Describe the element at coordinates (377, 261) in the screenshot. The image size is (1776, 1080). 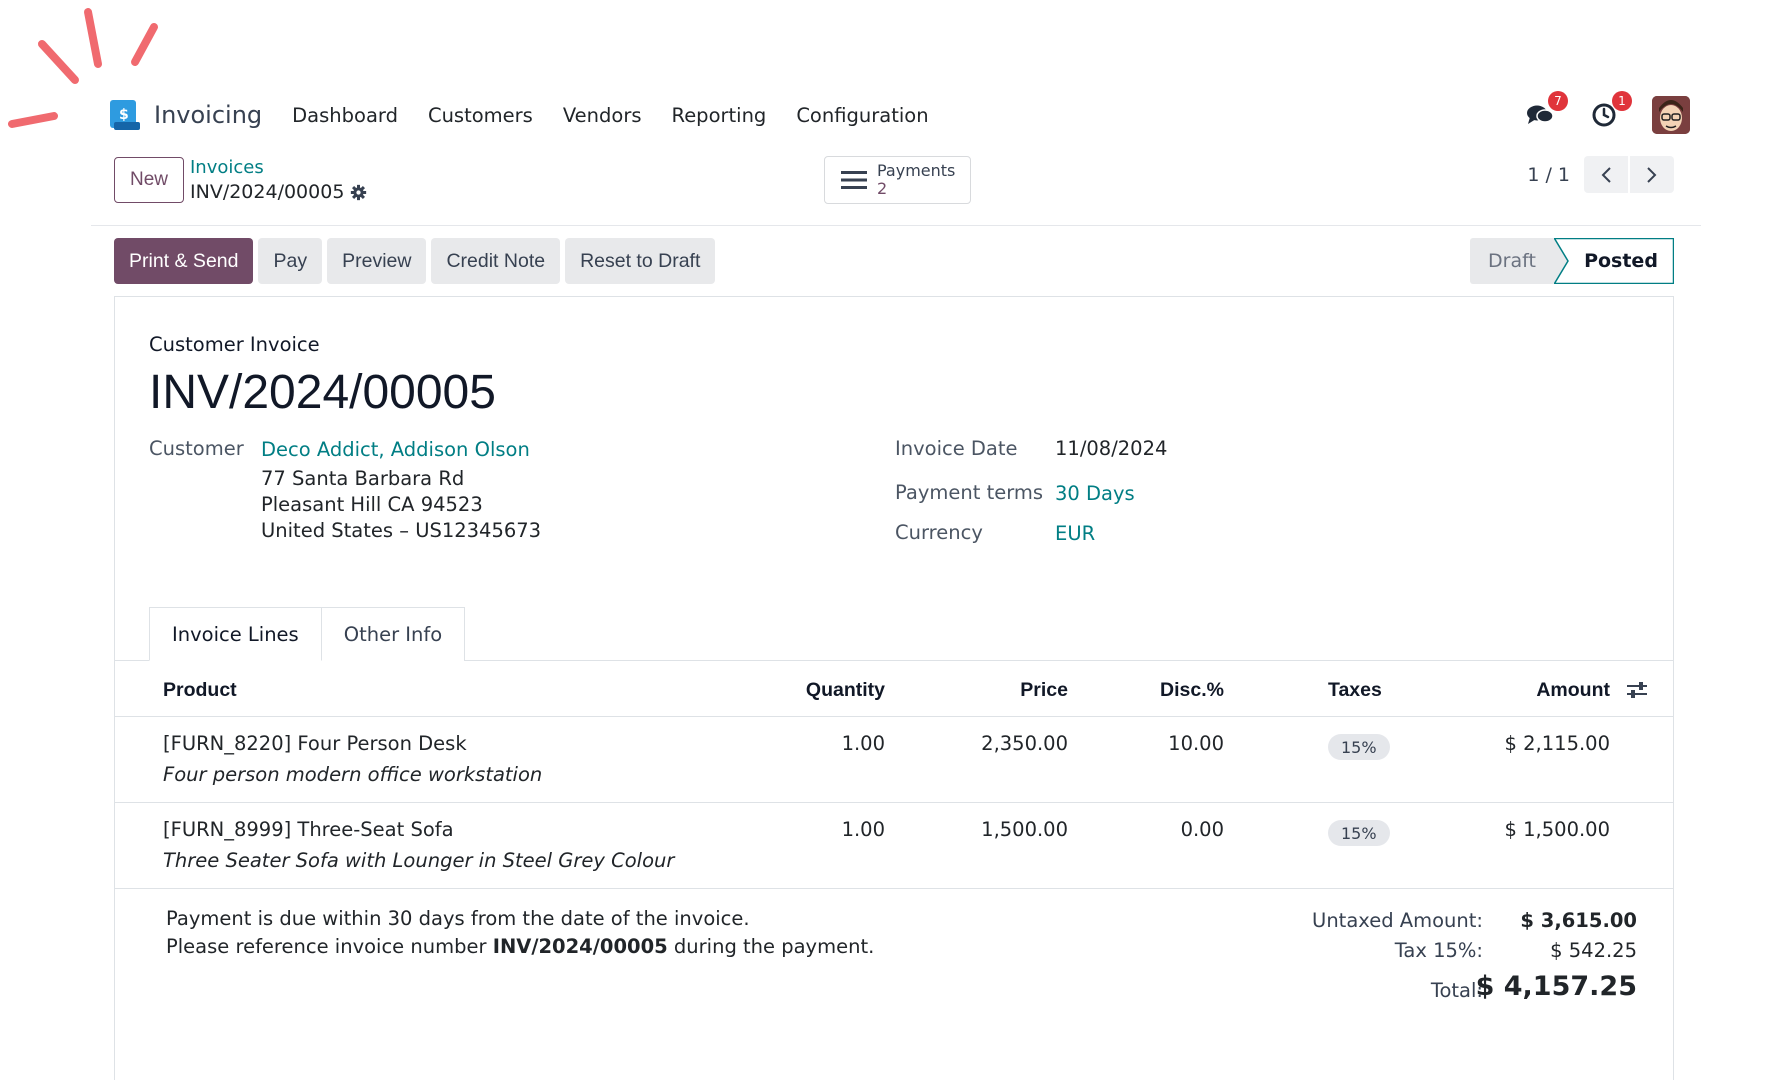
I see `preview-button: Preview` at that location.